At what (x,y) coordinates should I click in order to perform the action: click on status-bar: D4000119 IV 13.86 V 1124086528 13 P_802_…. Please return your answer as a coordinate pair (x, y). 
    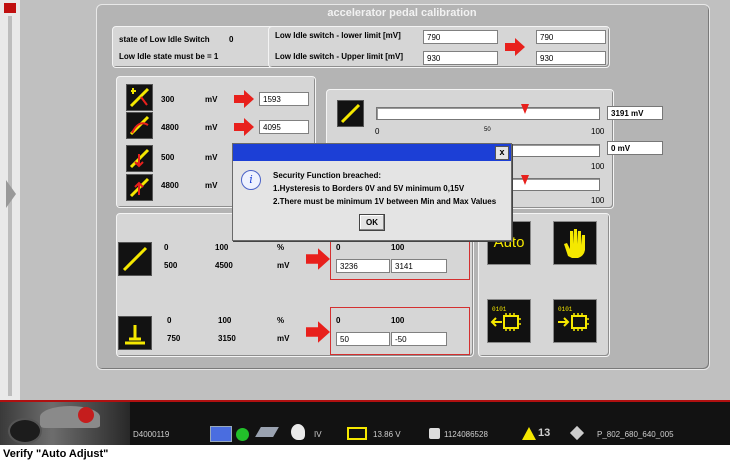
    Looking at the image, I should click on (365, 422).